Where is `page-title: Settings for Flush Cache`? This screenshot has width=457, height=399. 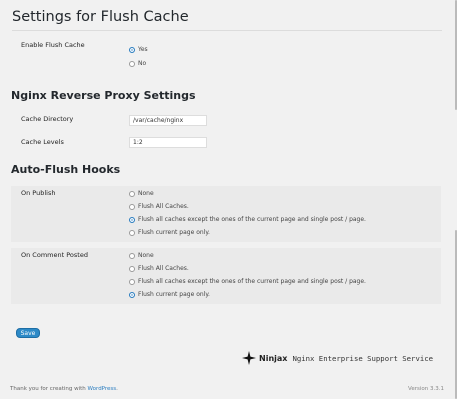
page-title: Settings for Flush Cache is located at coordinates (227, 20).